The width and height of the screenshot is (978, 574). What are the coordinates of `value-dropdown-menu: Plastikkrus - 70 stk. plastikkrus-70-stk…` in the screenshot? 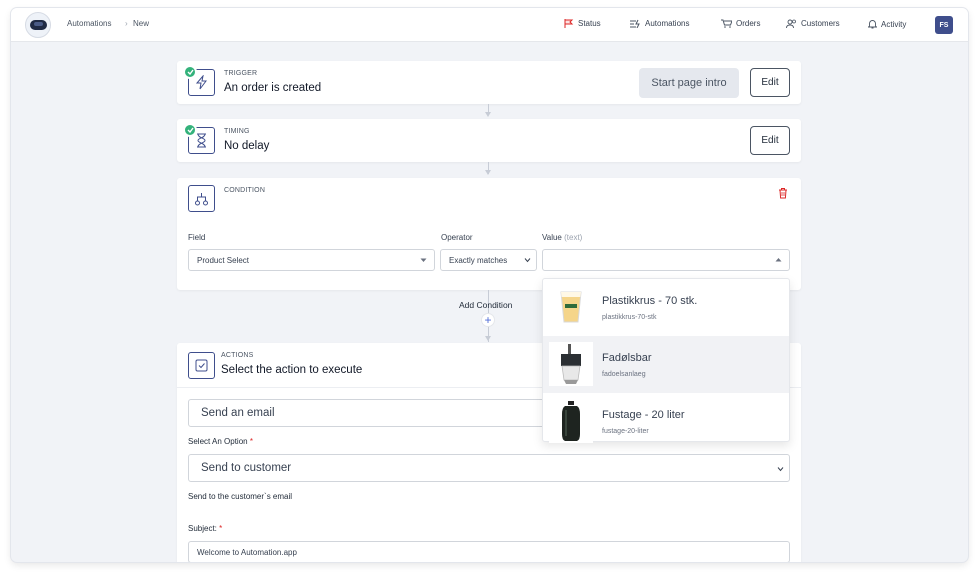 It's located at (666, 360).